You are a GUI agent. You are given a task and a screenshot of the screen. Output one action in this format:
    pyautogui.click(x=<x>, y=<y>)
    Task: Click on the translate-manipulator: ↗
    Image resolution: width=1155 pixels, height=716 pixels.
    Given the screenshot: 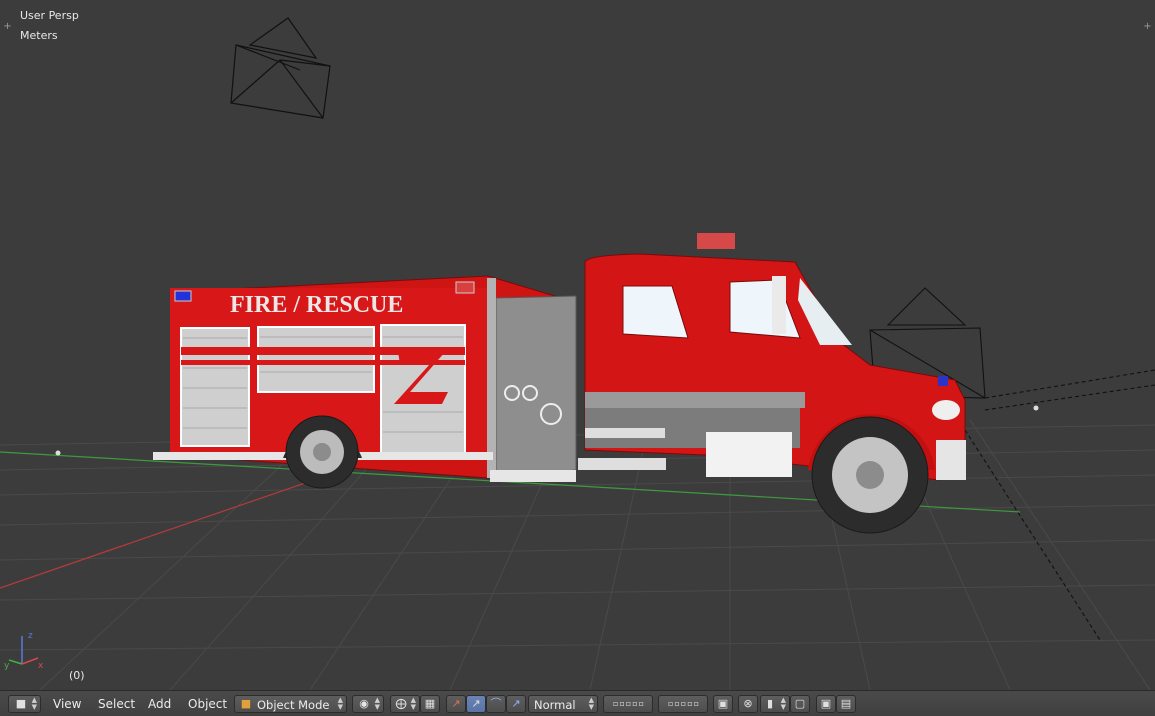 What is the action you would take?
    pyautogui.click(x=476, y=704)
    